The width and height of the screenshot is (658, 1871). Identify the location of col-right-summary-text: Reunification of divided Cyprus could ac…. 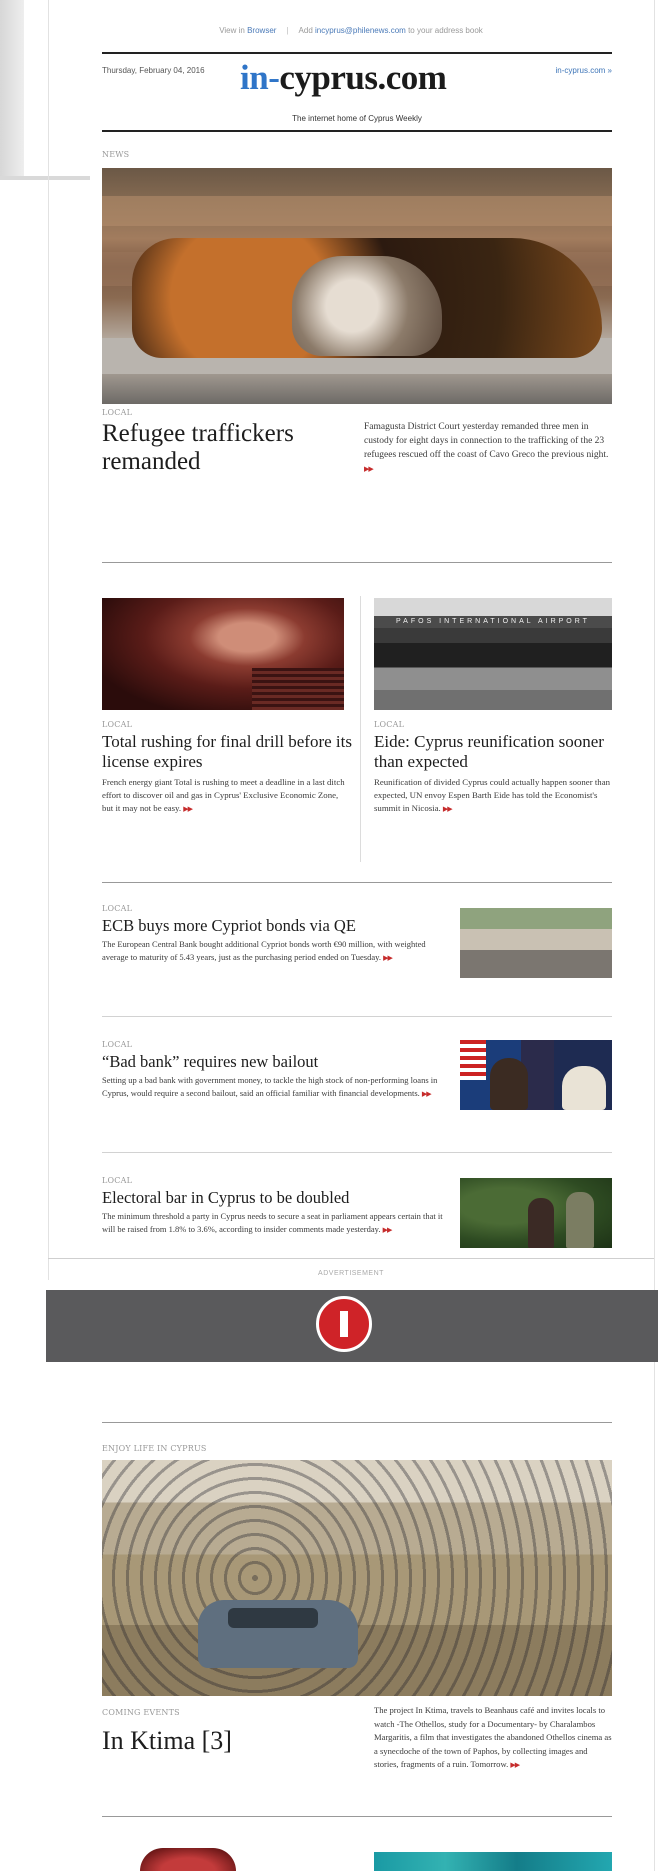
(492, 795).